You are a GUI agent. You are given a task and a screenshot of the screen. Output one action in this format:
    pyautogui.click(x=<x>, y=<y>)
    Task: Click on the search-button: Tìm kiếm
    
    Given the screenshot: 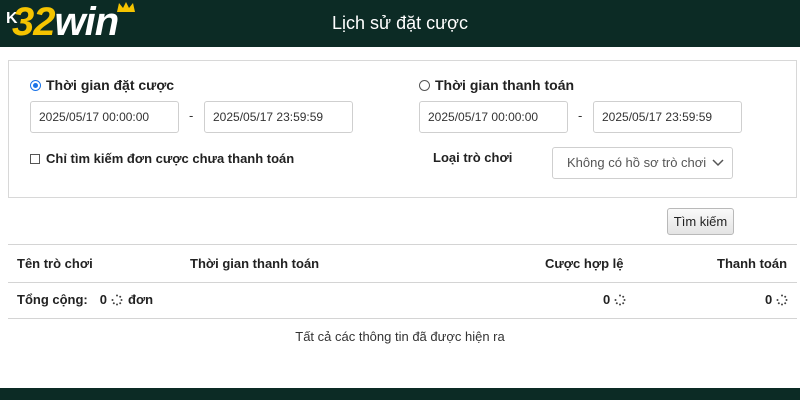 What is the action you would take?
    pyautogui.click(x=700, y=221)
    